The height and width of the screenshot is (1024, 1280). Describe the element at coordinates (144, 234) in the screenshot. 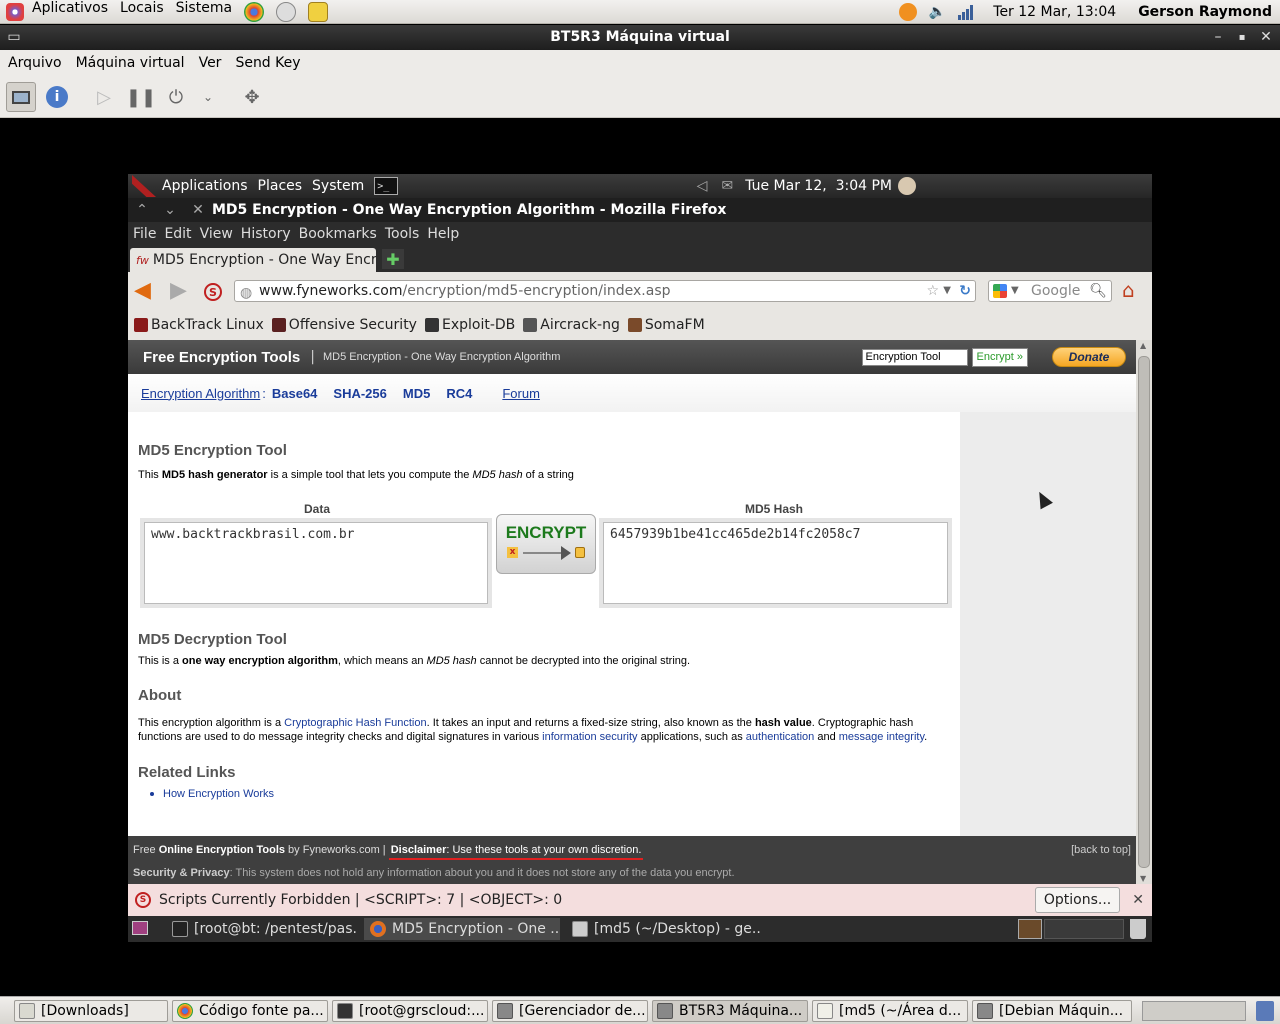

I see `ff-menu-file: File` at that location.